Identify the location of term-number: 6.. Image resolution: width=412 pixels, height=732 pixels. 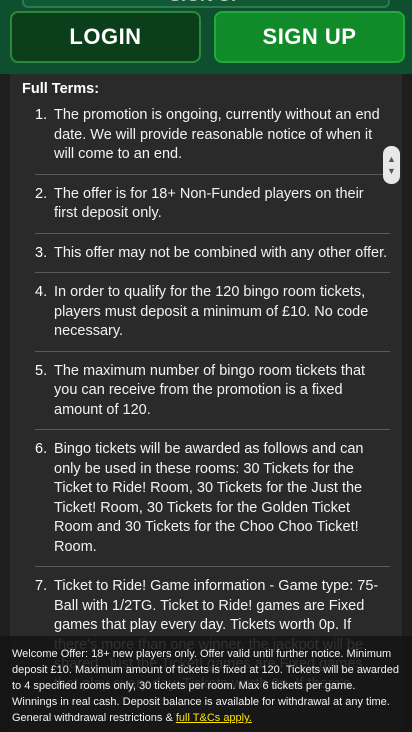
(41, 449).